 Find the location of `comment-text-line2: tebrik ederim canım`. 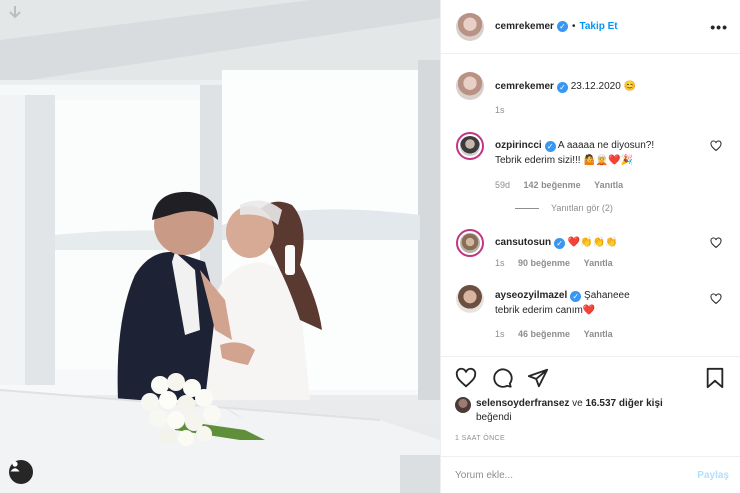

comment-text-line2: tebrik ederim canım is located at coordinates (539, 310).